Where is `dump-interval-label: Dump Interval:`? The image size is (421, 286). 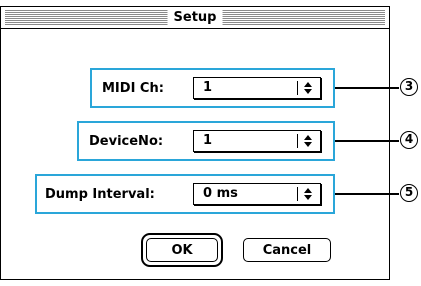 dump-interval-label: Dump Interval: is located at coordinates (100, 194).